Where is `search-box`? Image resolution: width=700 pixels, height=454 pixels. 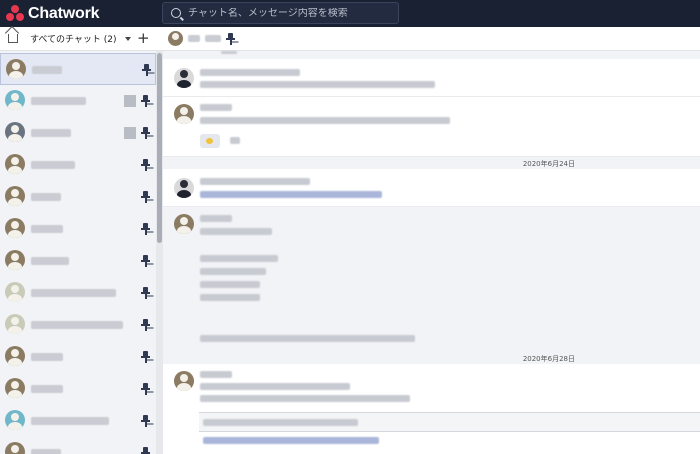 search-box is located at coordinates (280, 13).